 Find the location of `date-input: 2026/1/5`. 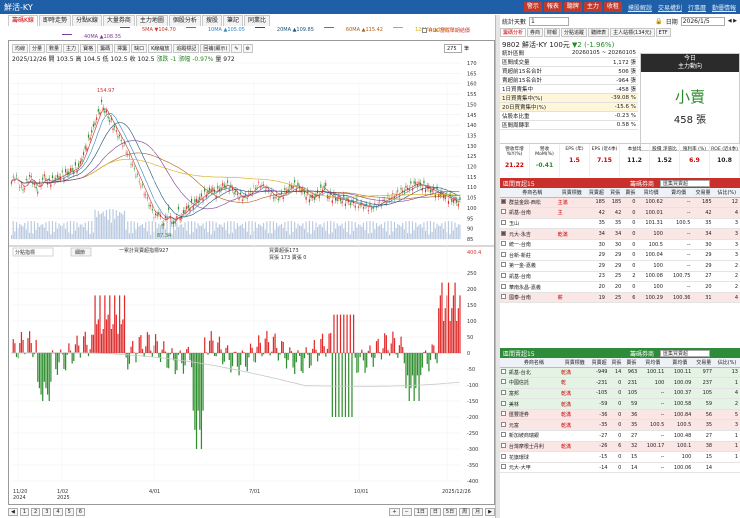

date-input: 2026/1/5 is located at coordinates (702, 21).